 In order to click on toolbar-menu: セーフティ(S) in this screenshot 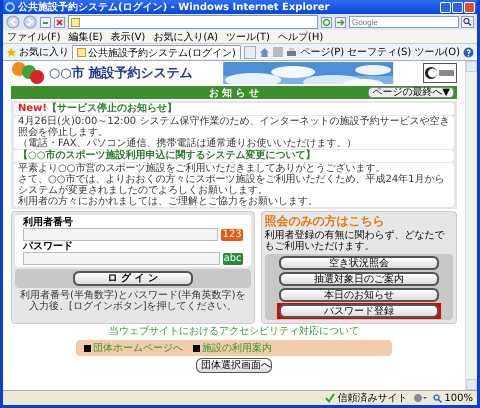, I will do `click(379, 52)`.